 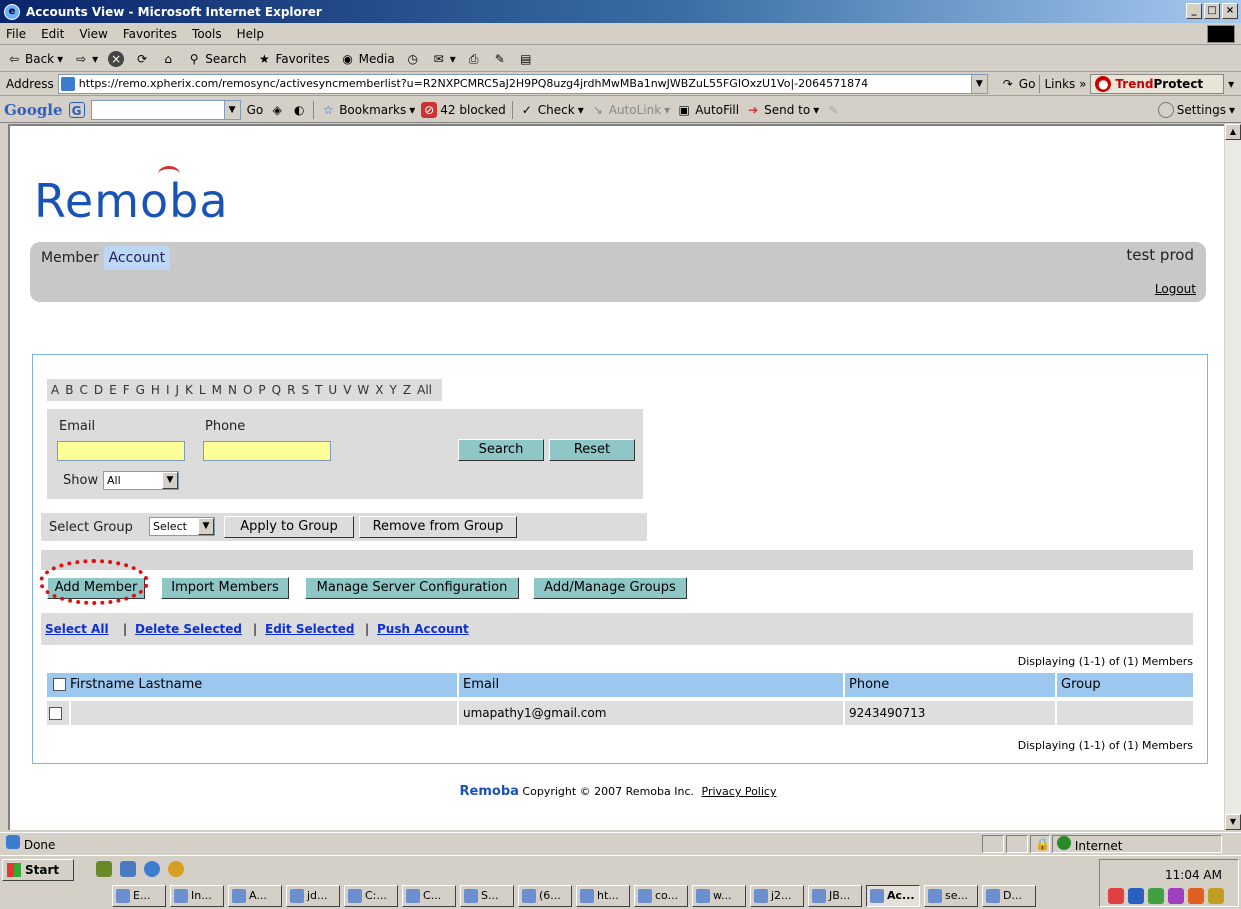 I want to click on search-button: Search, so click(x=501, y=450).